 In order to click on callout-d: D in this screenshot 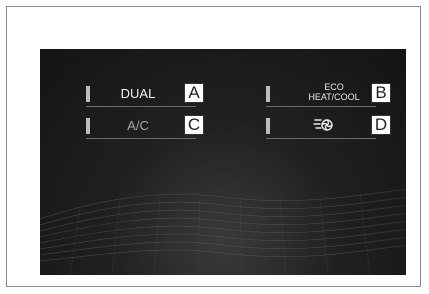, I will do `click(381, 125)`.